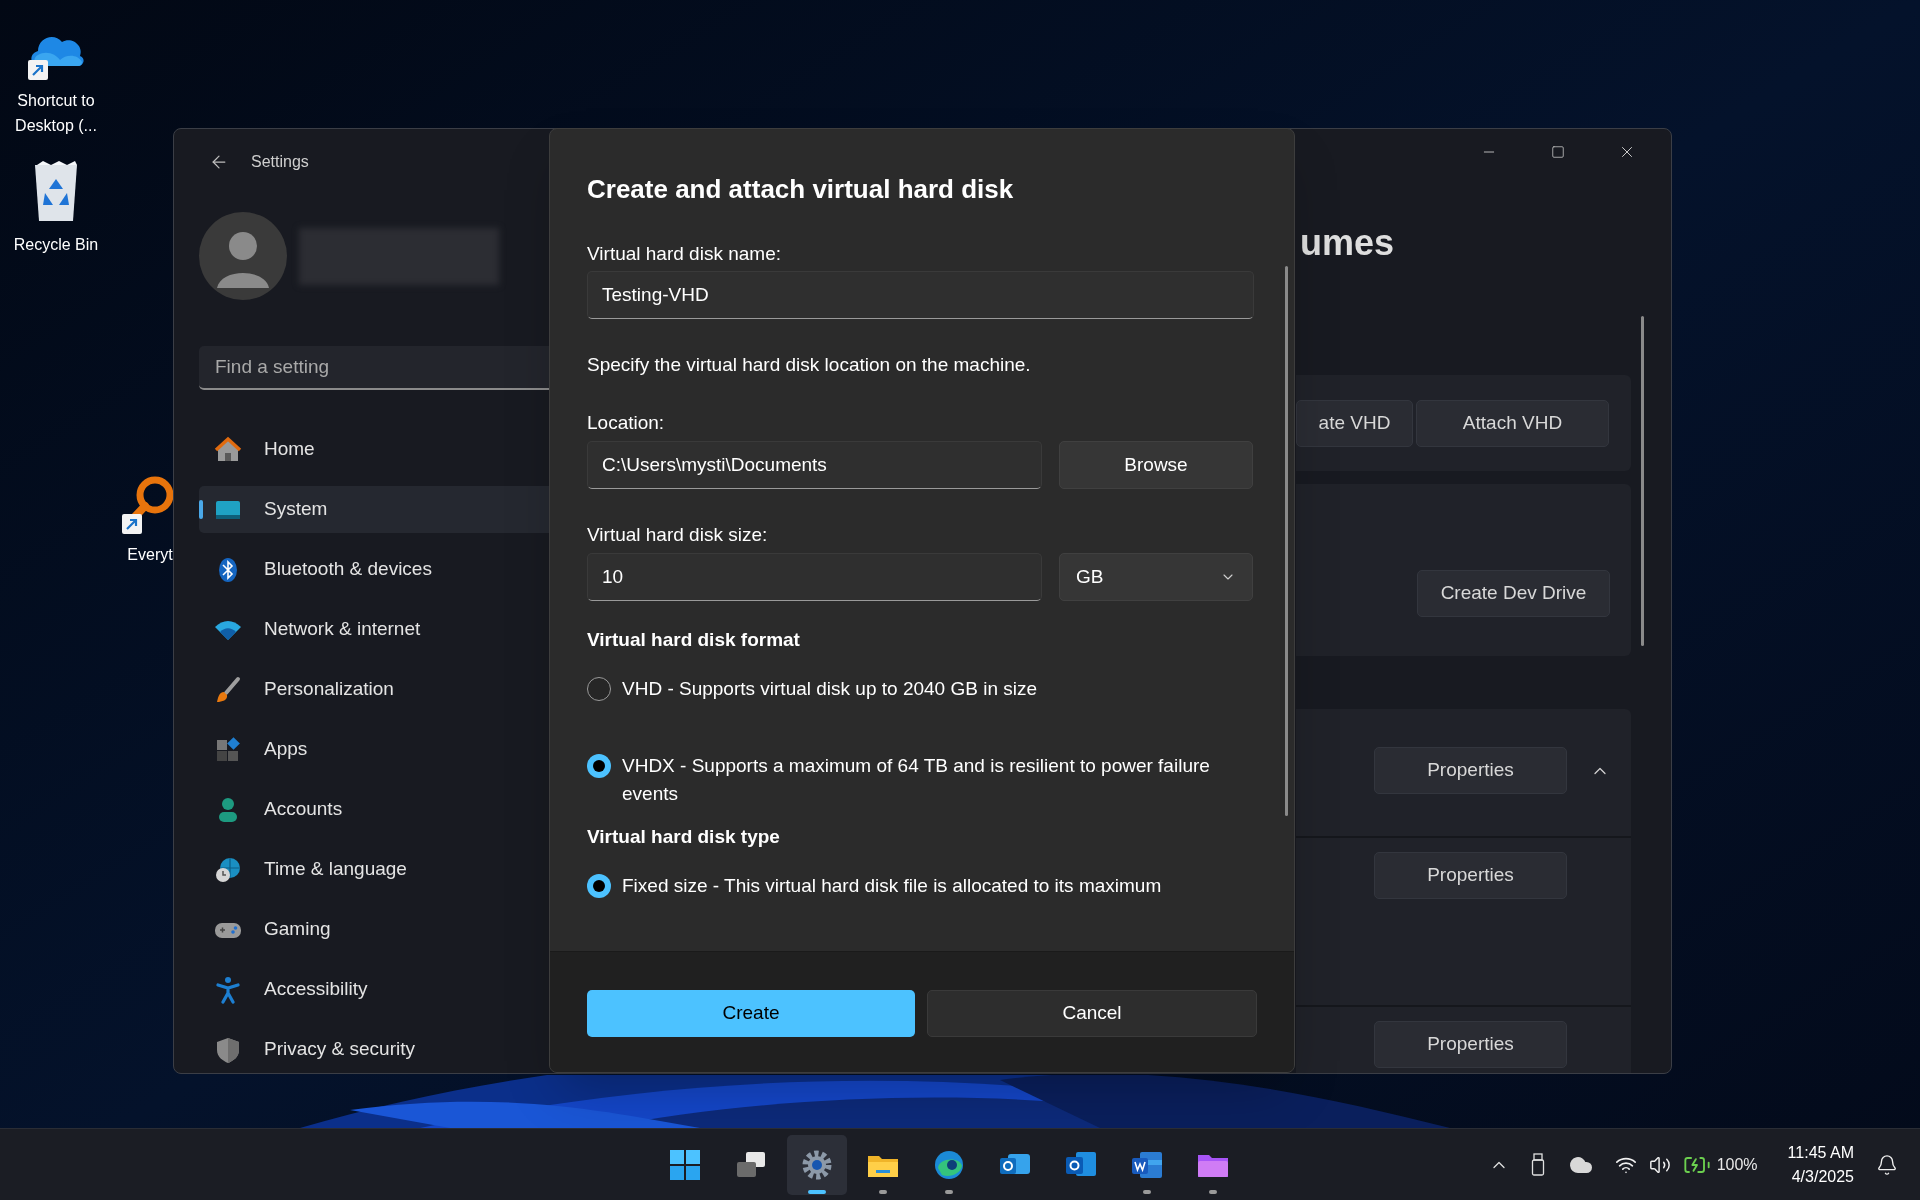 The height and width of the screenshot is (1200, 1920). Describe the element at coordinates (280, 162) in the screenshot. I see `window-title: Settings` at that location.